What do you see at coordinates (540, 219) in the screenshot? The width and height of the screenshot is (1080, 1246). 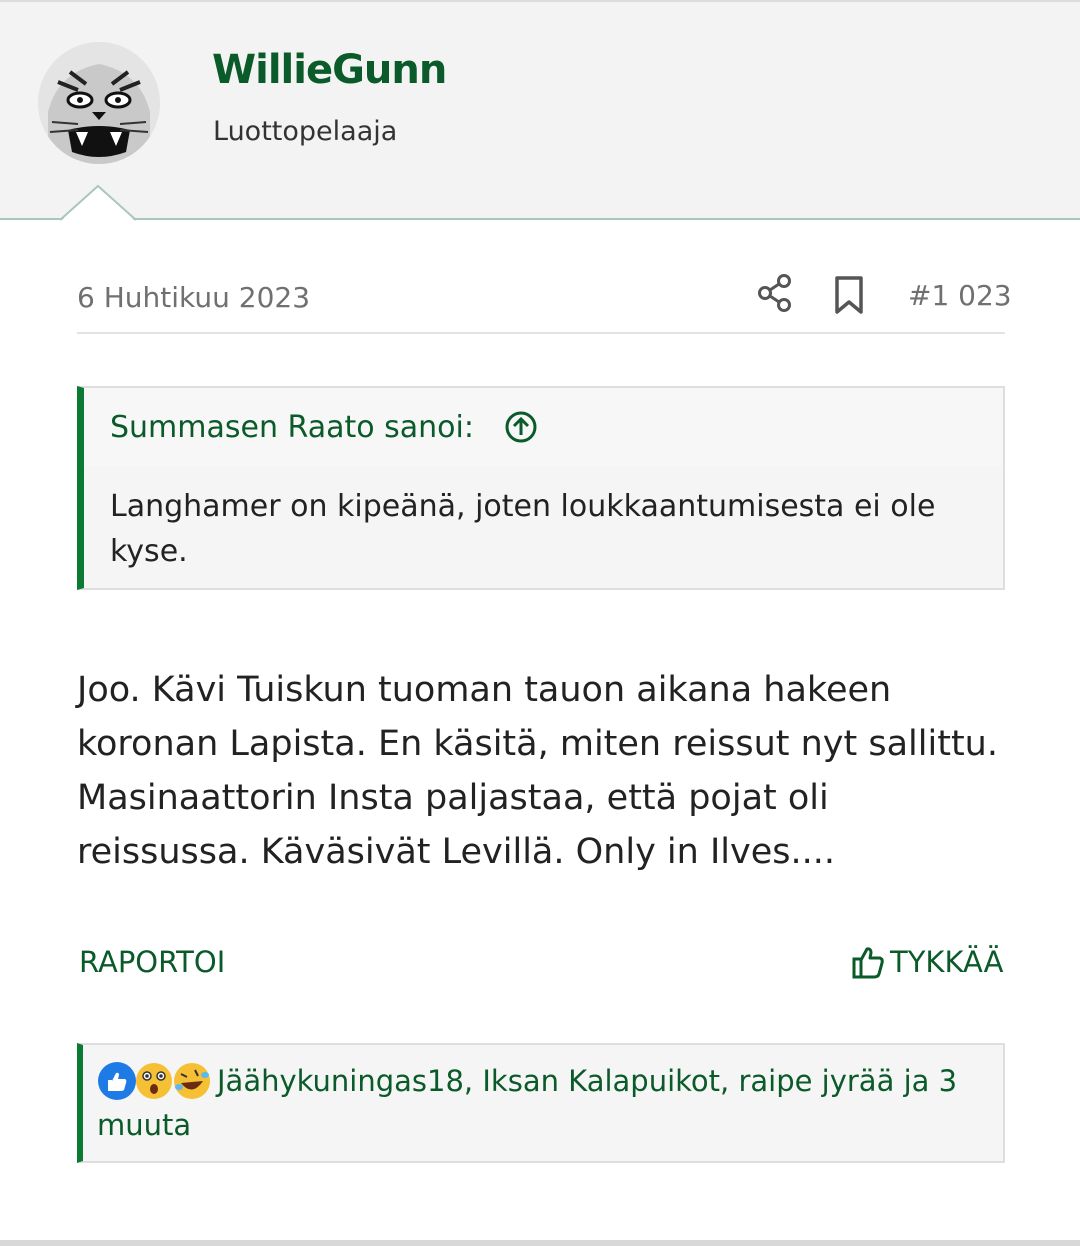 I see `header-divider` at bounding box center [540, 219].